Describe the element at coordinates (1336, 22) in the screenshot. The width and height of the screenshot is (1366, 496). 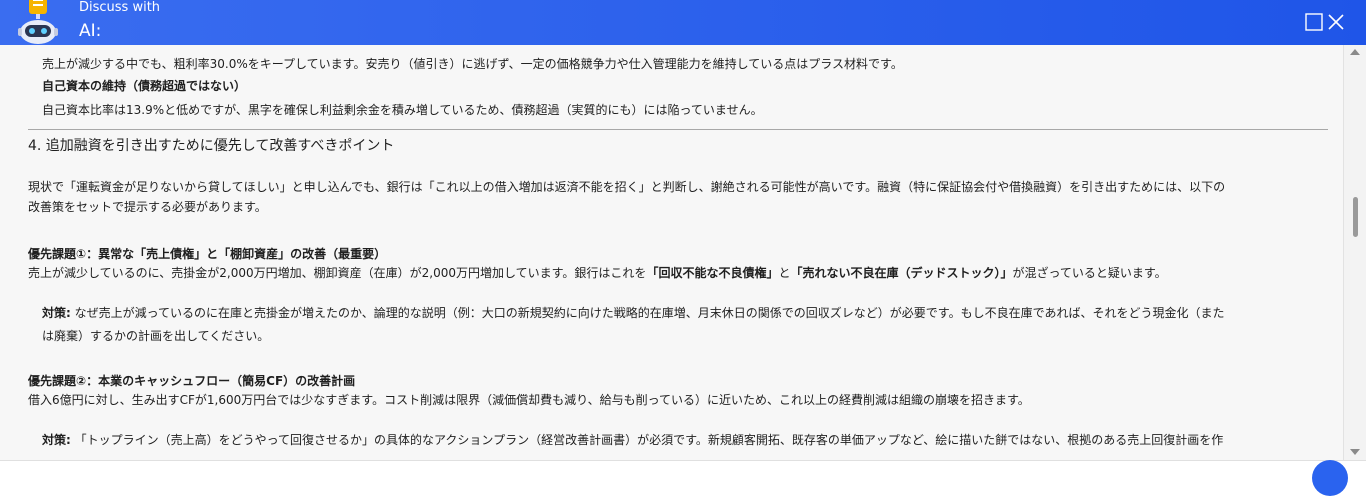
I see `close-icon` at that location.